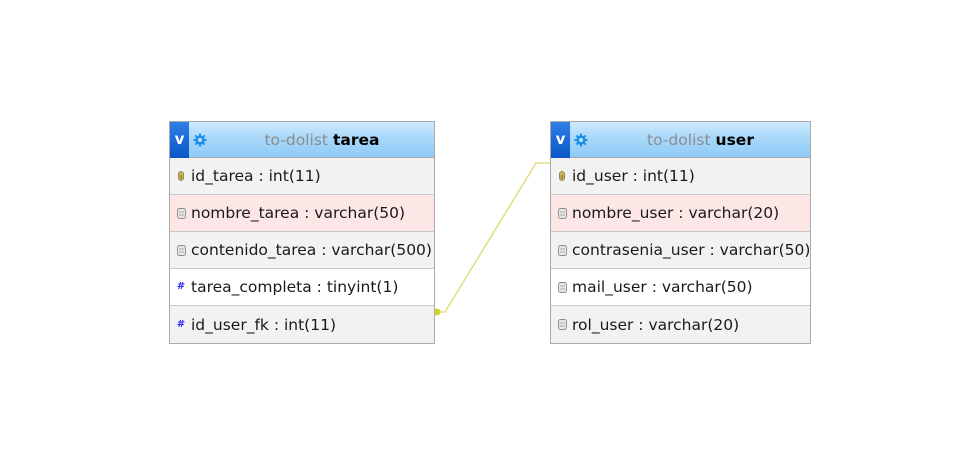  I want to click on field-row: id_tarea : int(11), so click(302, 176).